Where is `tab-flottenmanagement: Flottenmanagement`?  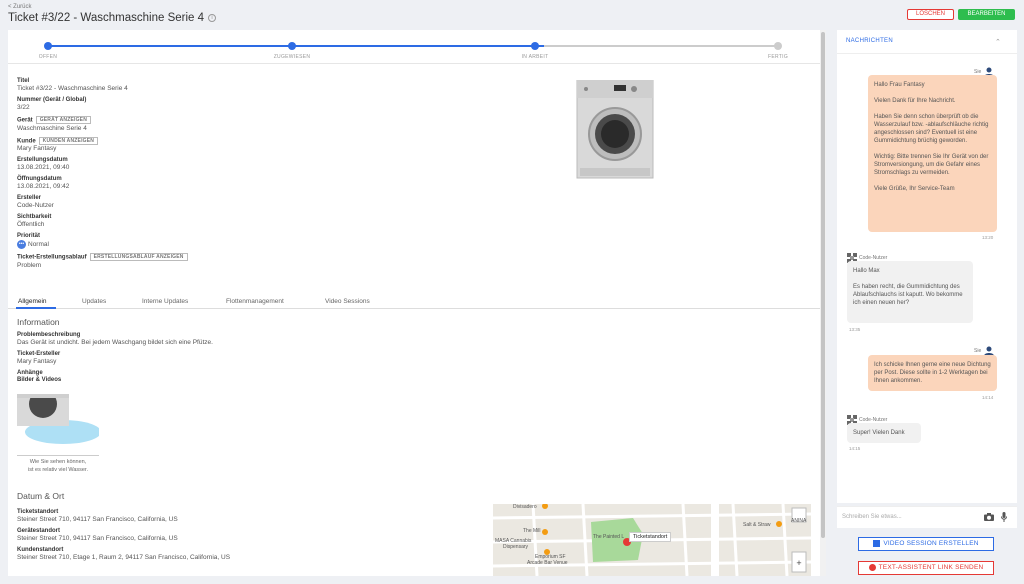
tab-flottenmanagement: Flottenmanagement is located at coordinates (255, 301).